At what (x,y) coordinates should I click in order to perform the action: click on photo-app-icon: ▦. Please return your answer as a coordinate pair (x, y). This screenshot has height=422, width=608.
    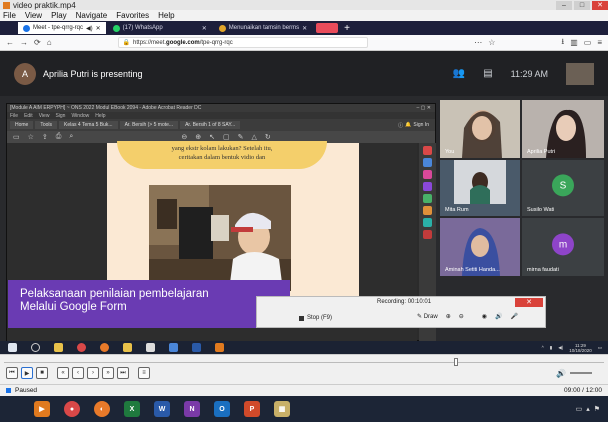
    Looking at the image, I should click on (282, 409).